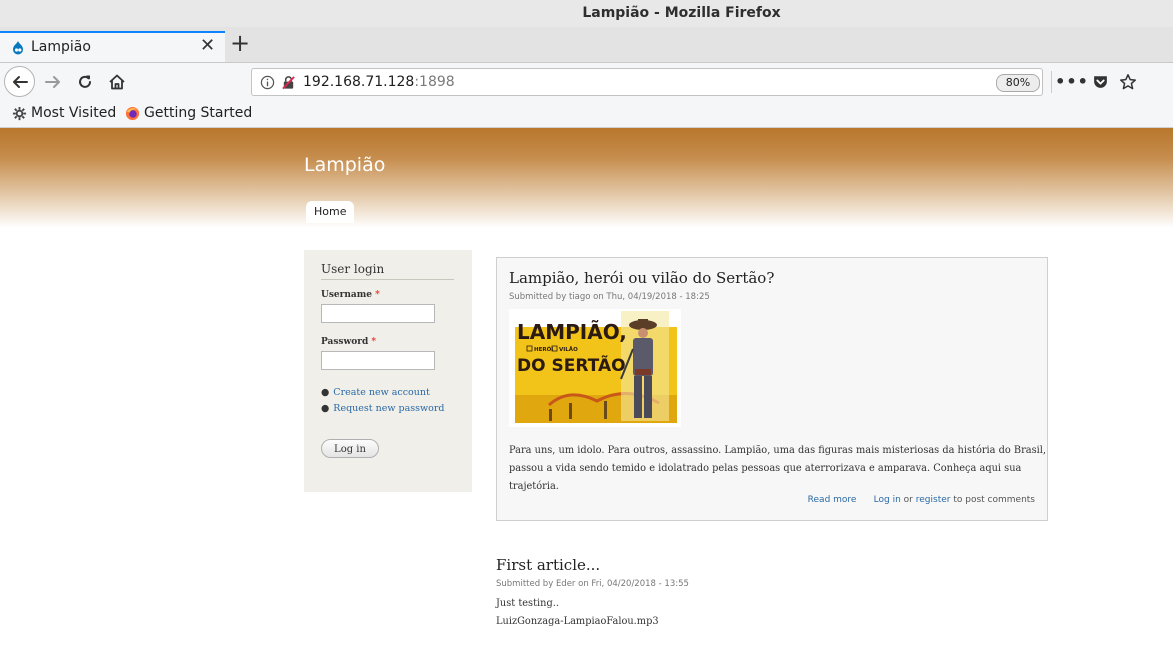 The image size is (1173, 645). I want to click on address-bar: 192.168.71.128:1898 80%, so click(647, 82).